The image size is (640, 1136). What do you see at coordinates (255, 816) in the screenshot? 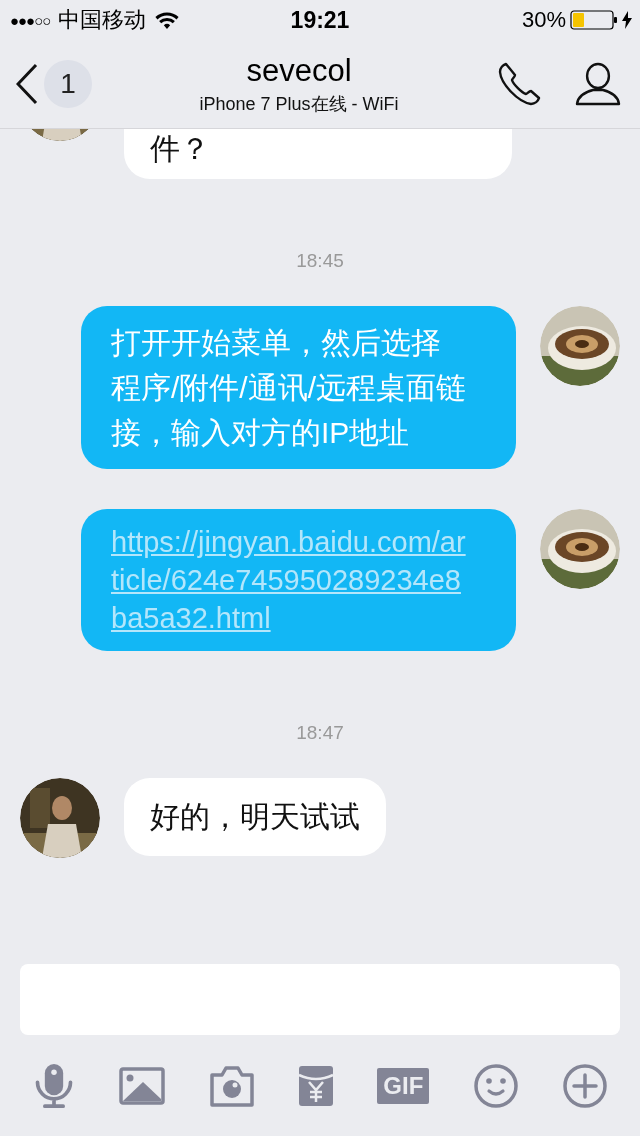
I see `message-text: 好的，明天试试` at bounding box center [255, 816].